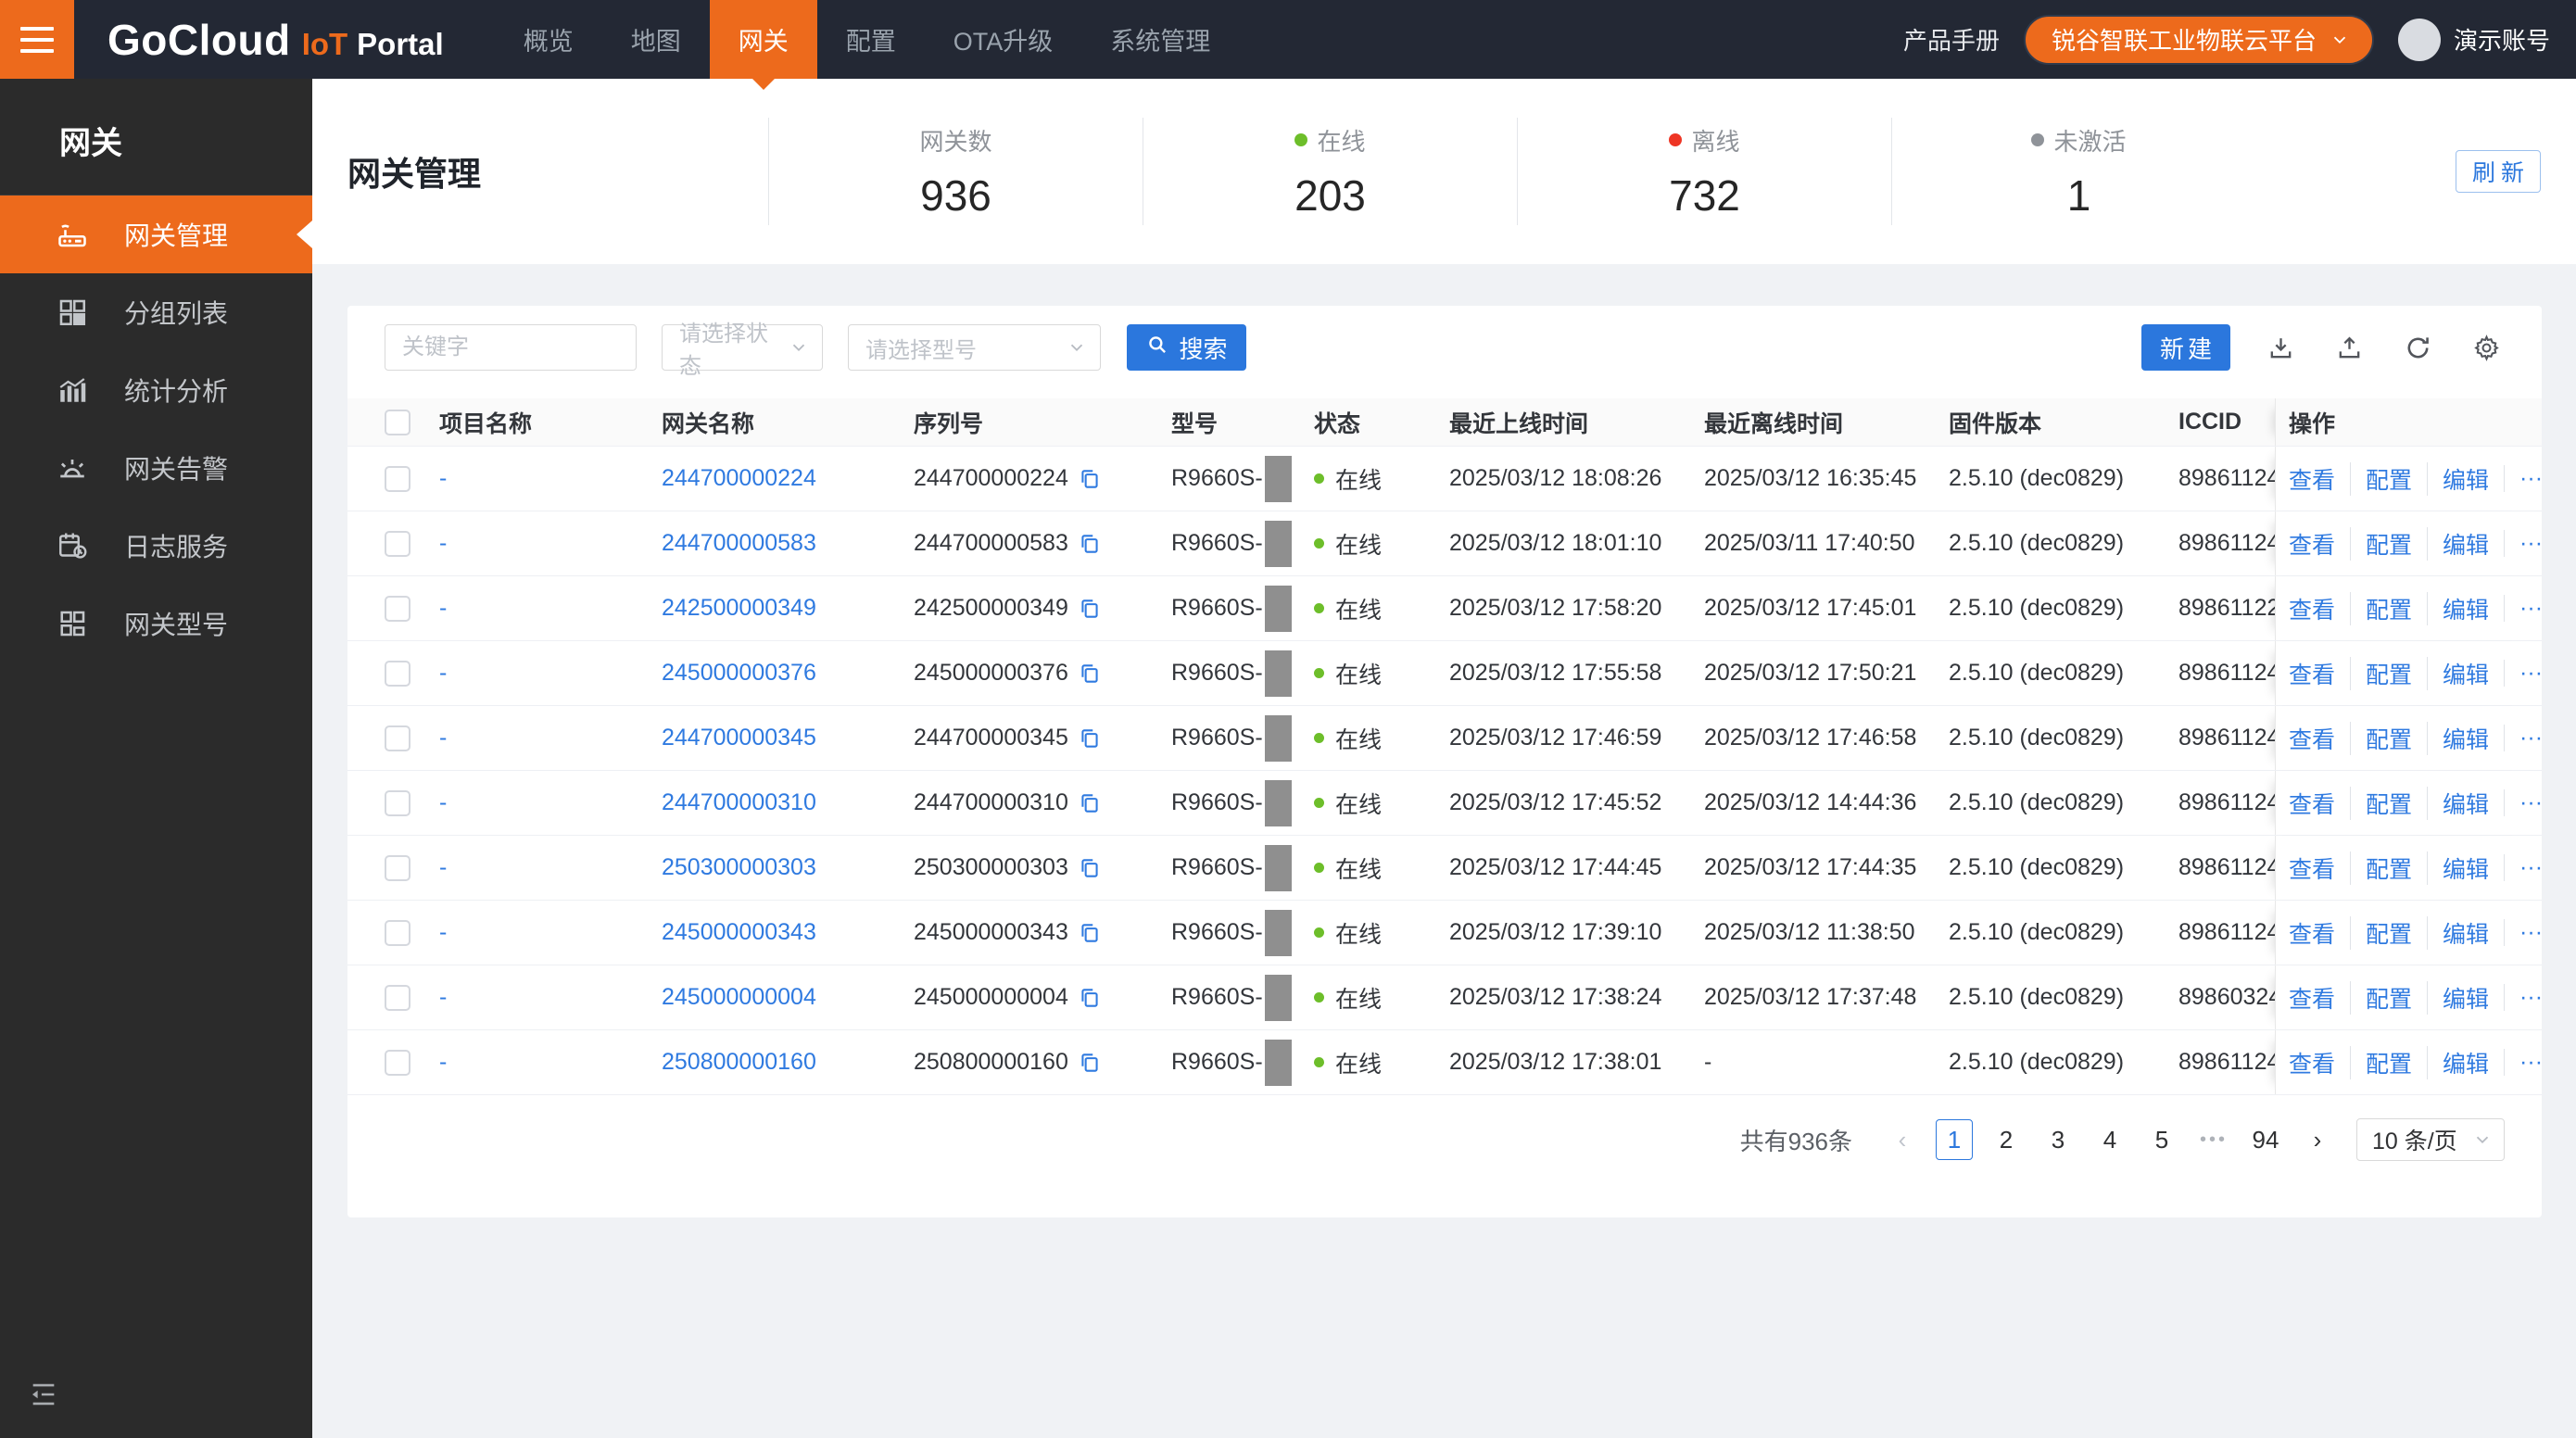 The height and width of the screenshot is (1438, 2576). What do you see at coordinates (2265, 1139) in the screenshot?
I see `page-button-94: 94` at bounding box center [2265, 1139].